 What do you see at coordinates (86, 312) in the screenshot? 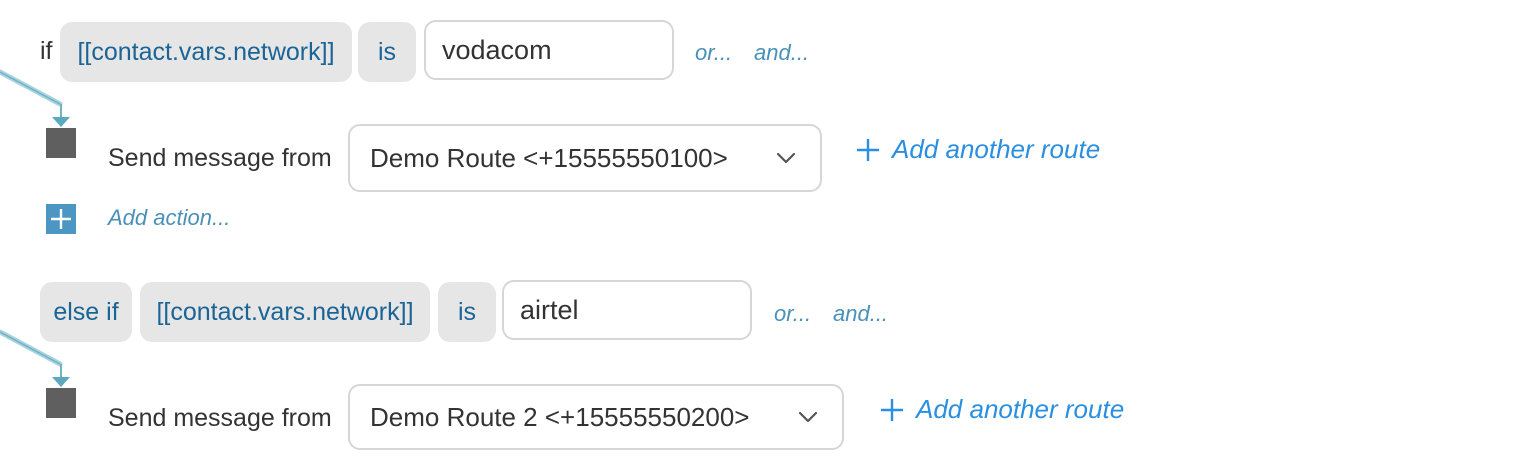
I see `else-if-keyword-pill: else if` at bounding box center [86, 312].